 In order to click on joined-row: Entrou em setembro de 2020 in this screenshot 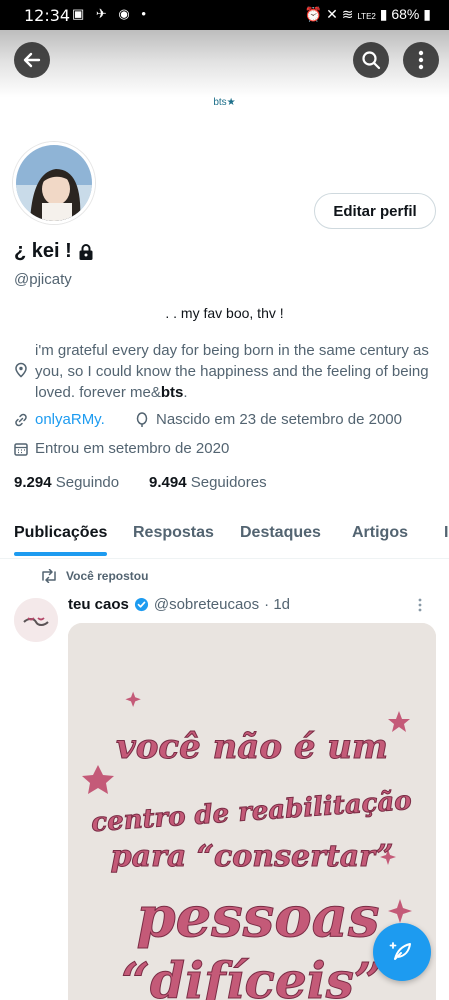, I will do `click(121, 448)`.